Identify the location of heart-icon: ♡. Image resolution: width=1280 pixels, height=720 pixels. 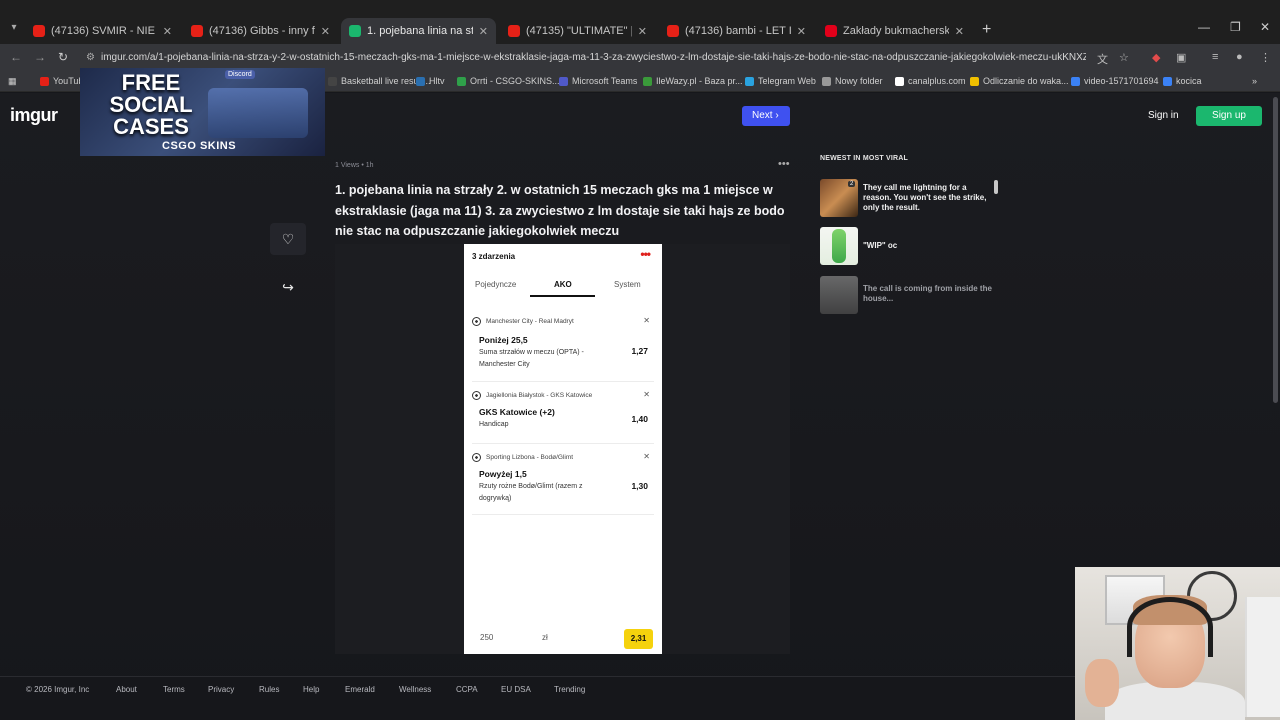
(288, 239).